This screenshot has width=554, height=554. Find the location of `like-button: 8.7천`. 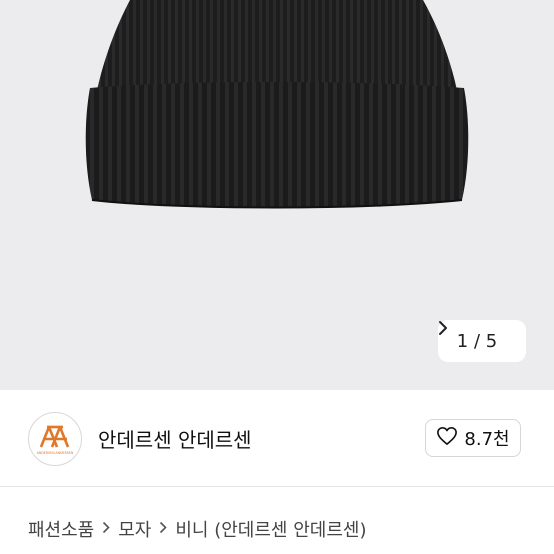

like-button: 8.7천 is located at coordinates (473, 438).